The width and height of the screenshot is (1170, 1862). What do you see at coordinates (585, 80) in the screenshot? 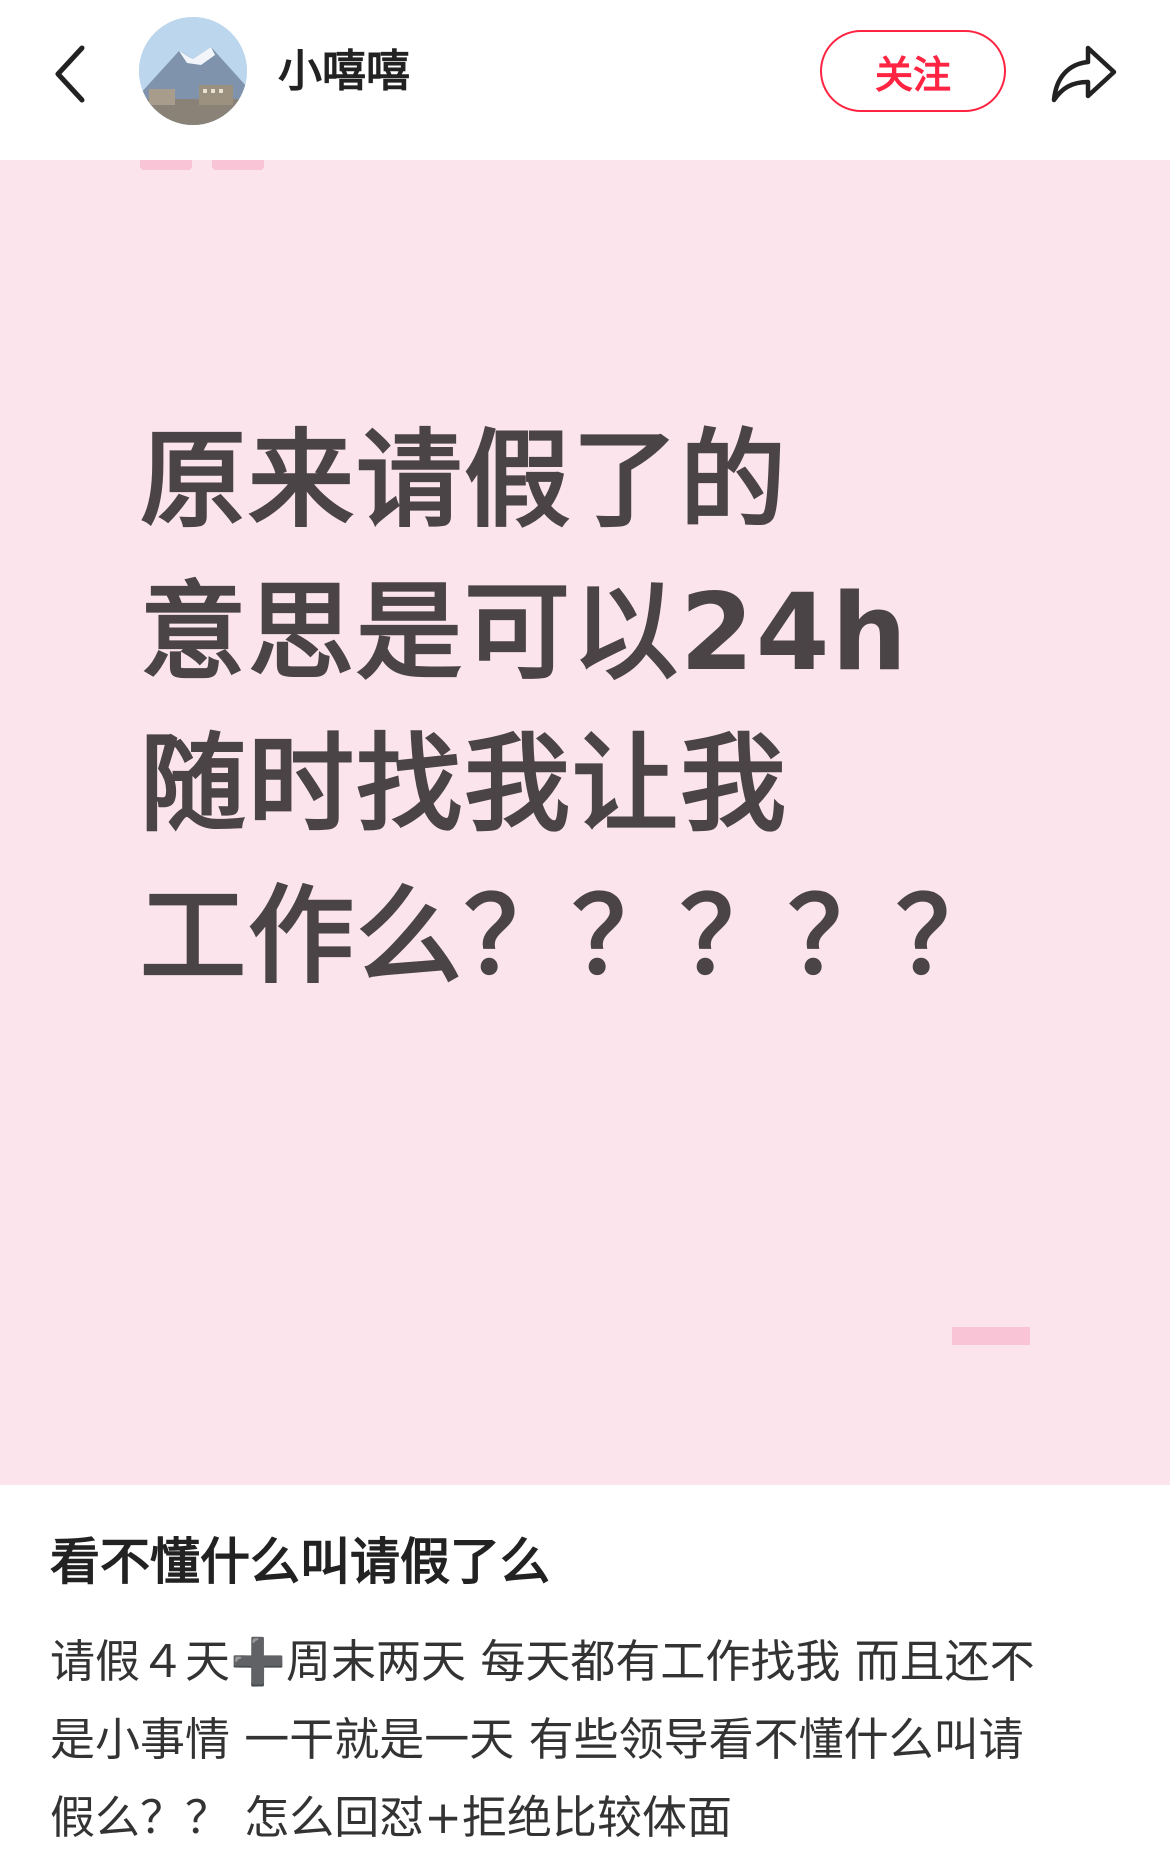
I see `top-nav-bar: 小嘻嘻 关注` at bounding box center [585, 80].